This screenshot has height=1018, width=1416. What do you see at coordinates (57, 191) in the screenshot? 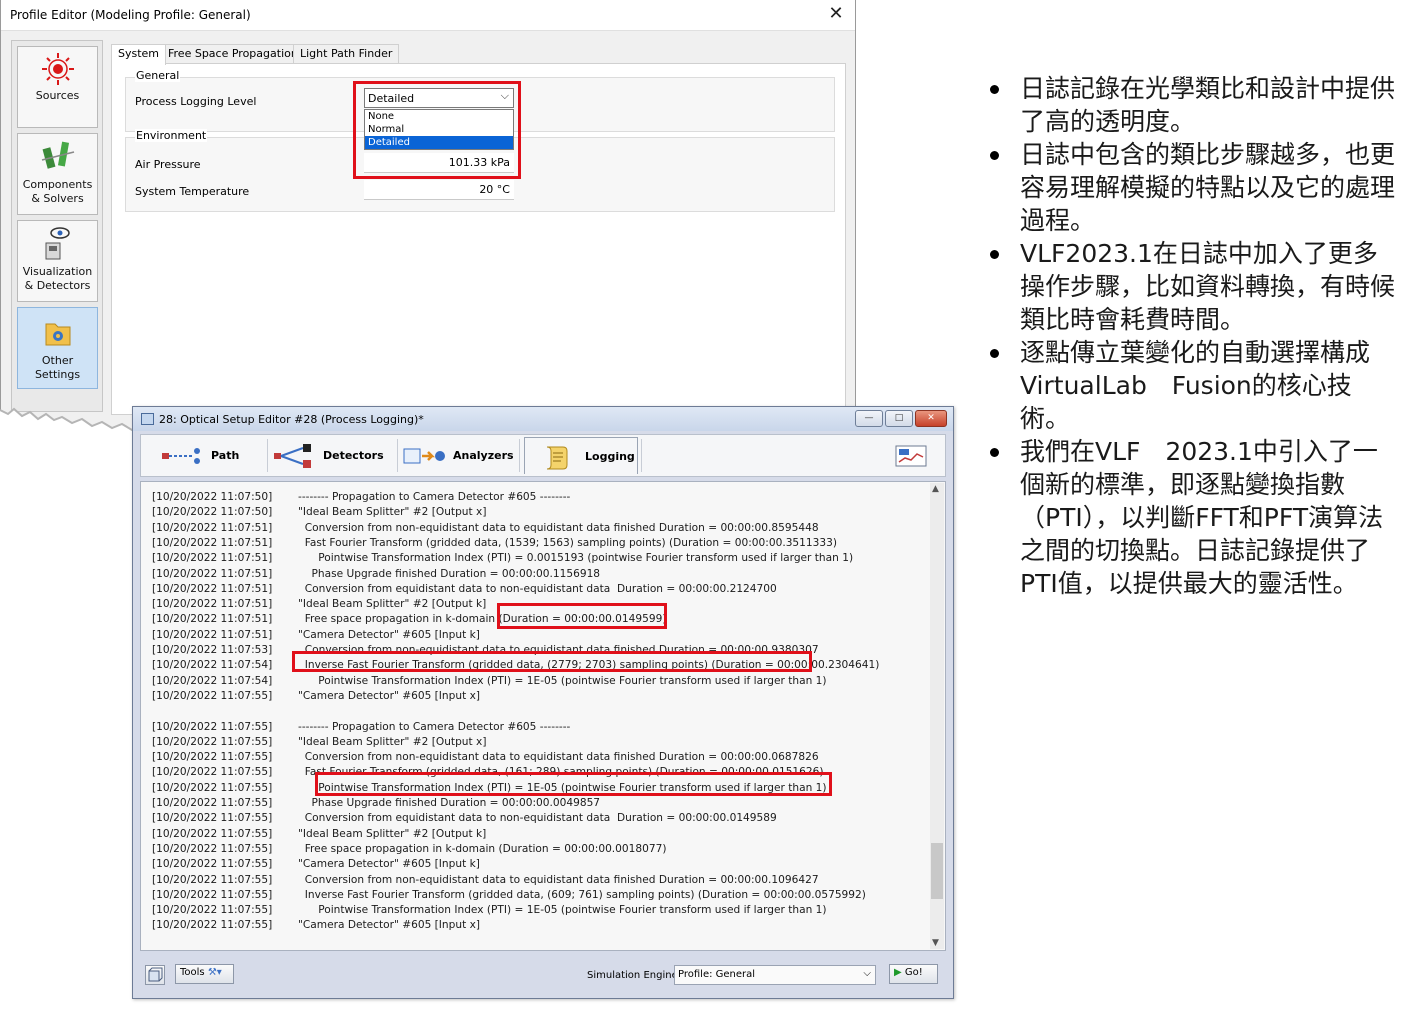
I see `sidebar-item-label: Components & Solvers` at bounding box center [57, 191].